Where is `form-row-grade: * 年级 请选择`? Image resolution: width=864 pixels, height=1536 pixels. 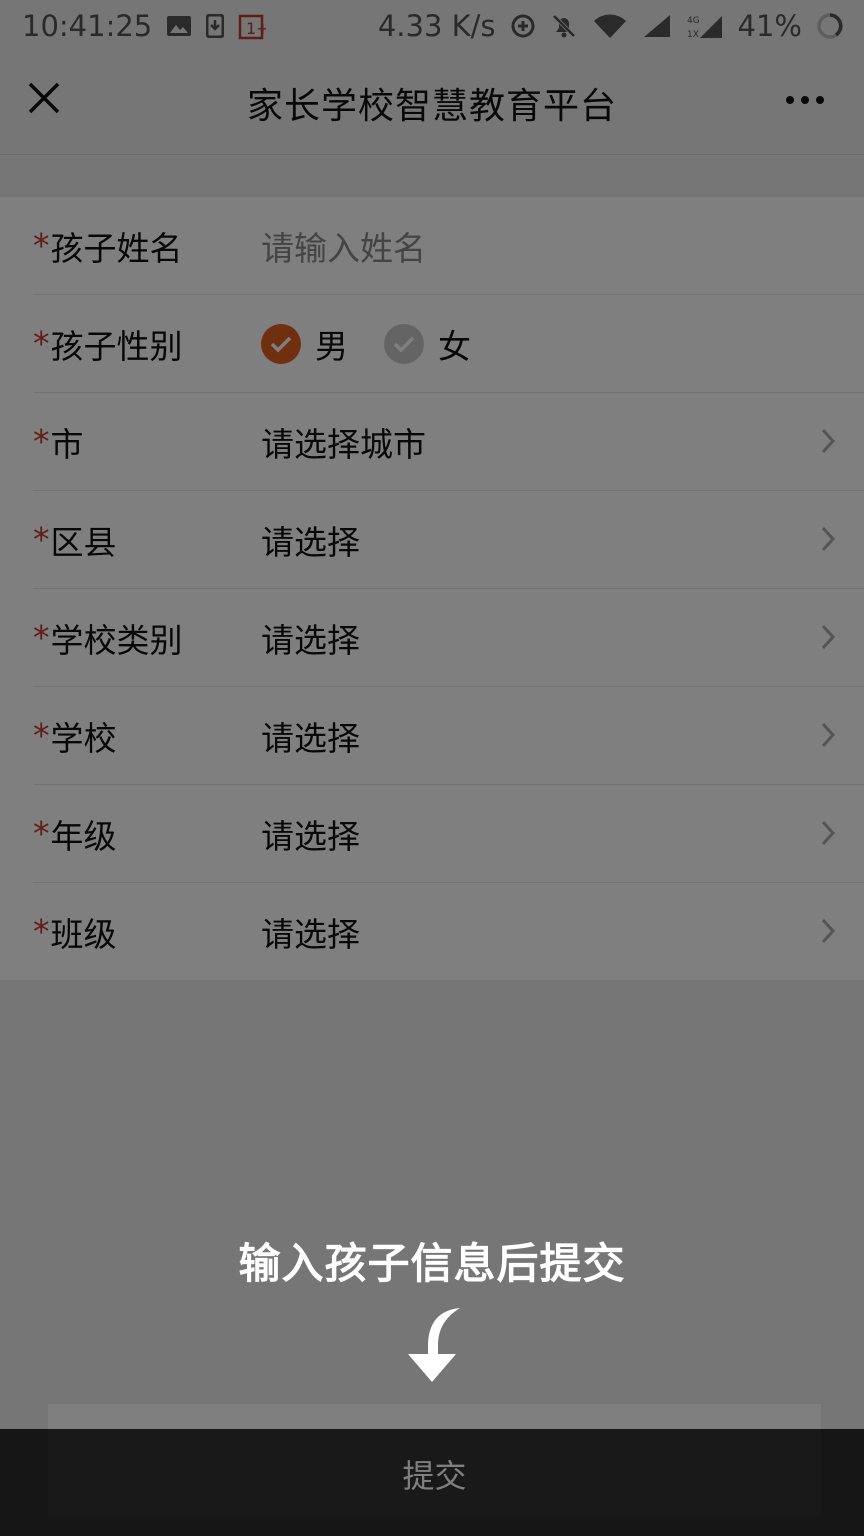 form-row-grade: * 年级 请选择 is located at coordinates (448, 834).